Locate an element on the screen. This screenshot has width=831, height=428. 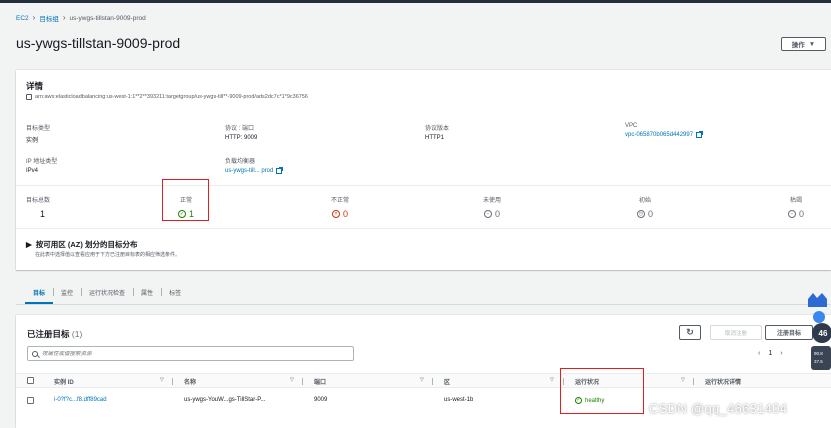
percent-text: 46 is located at coordinates (823, 333).